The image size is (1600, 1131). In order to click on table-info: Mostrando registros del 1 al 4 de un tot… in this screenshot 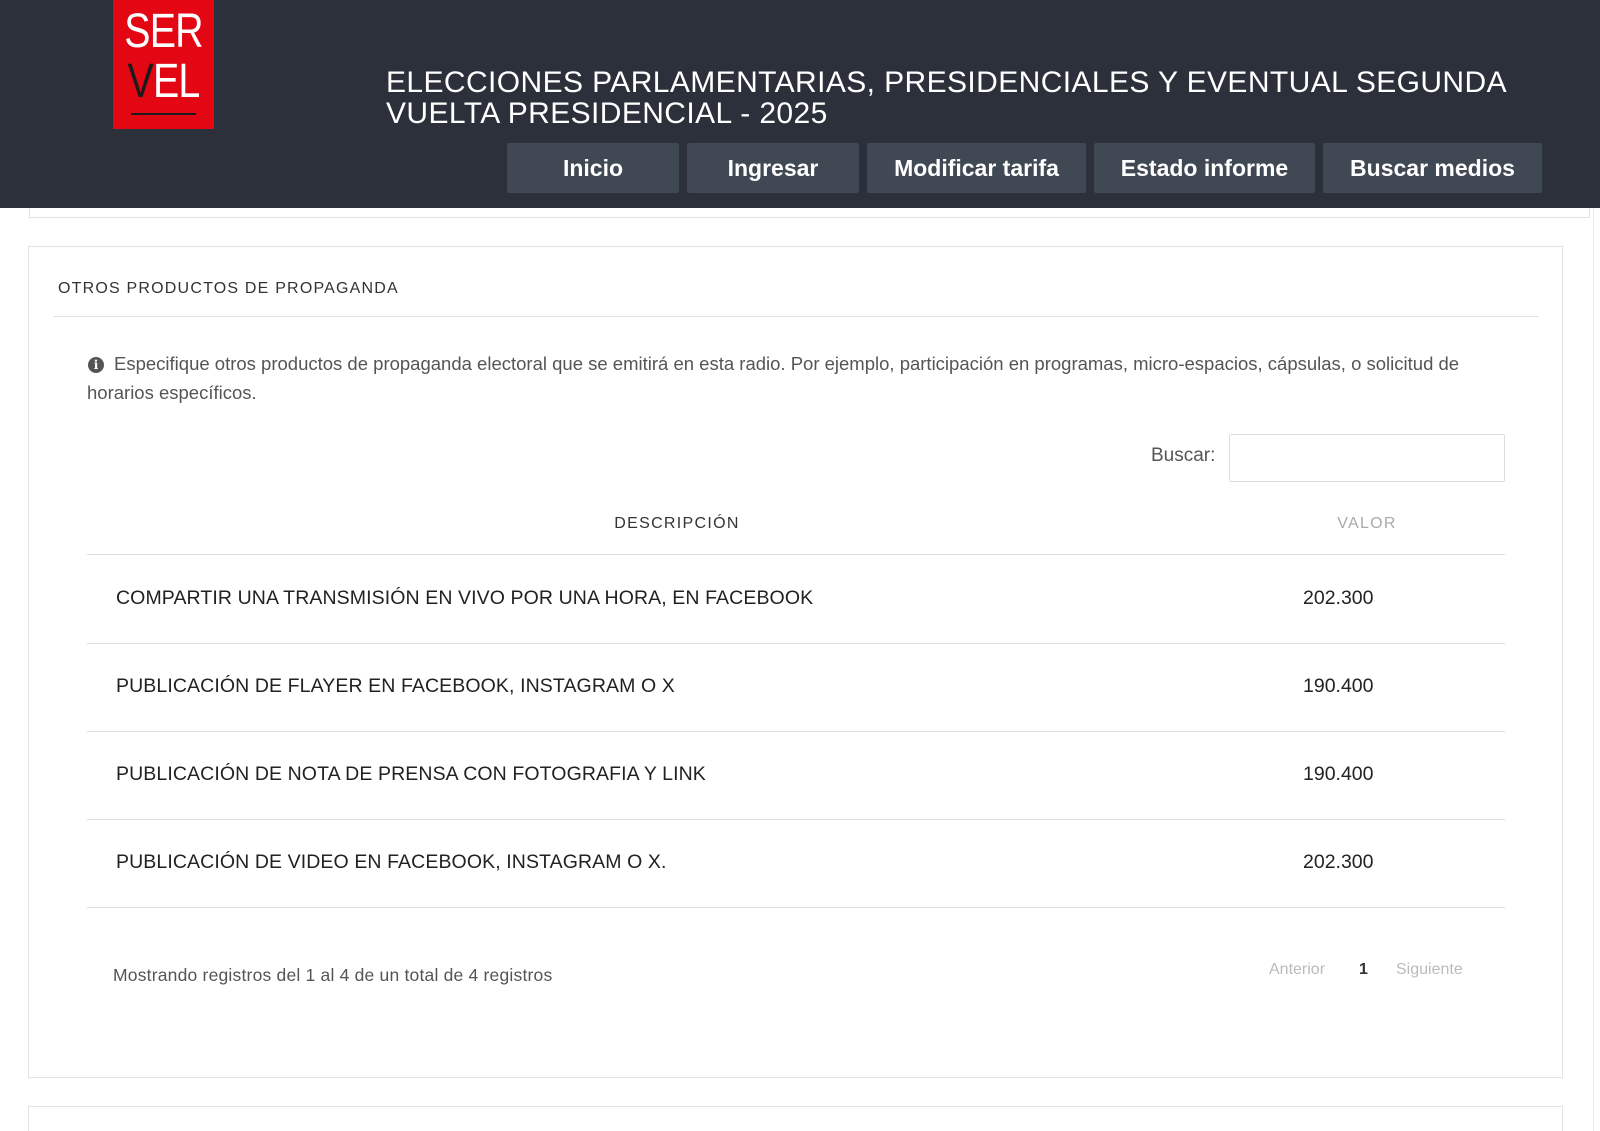, I will do `click(333, 975)`.